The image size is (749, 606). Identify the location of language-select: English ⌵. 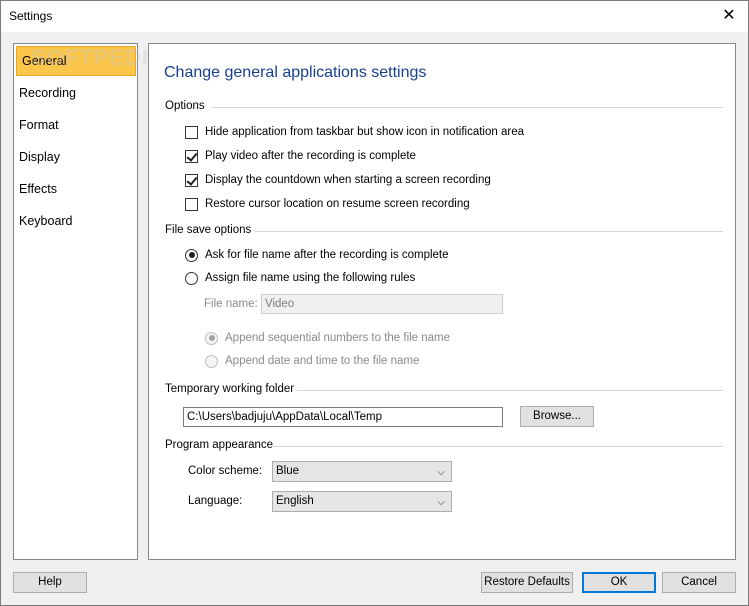
(362, 501).